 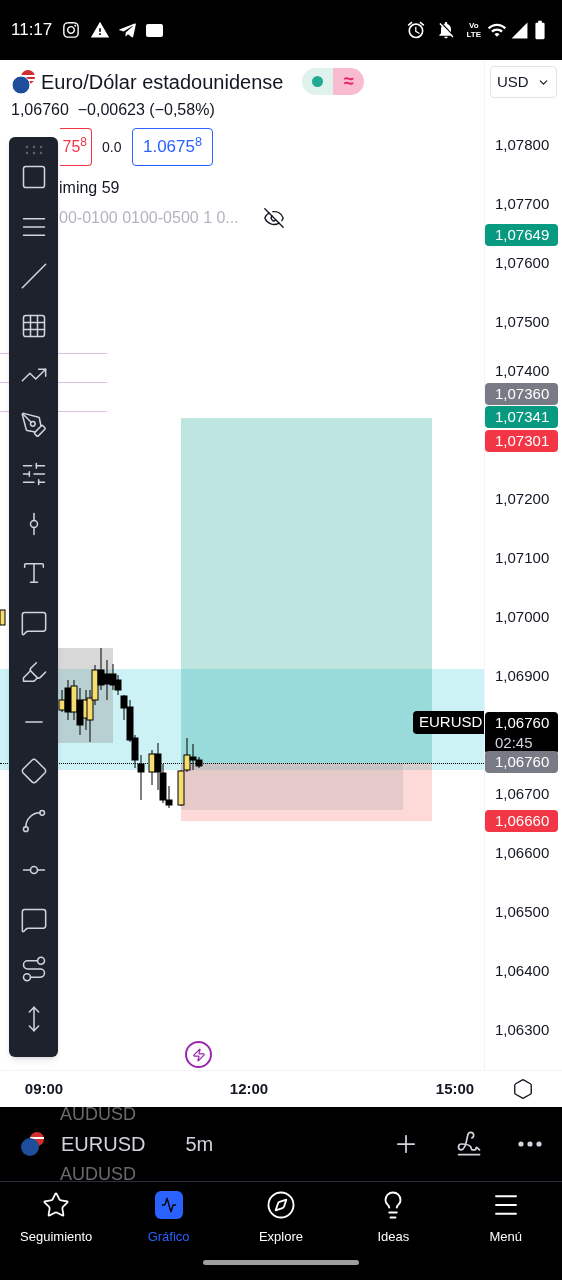 What do you see at coordinates (71, 30) in the screenshot?
I see `camera-app-icon` at bounding box center [71, 30].